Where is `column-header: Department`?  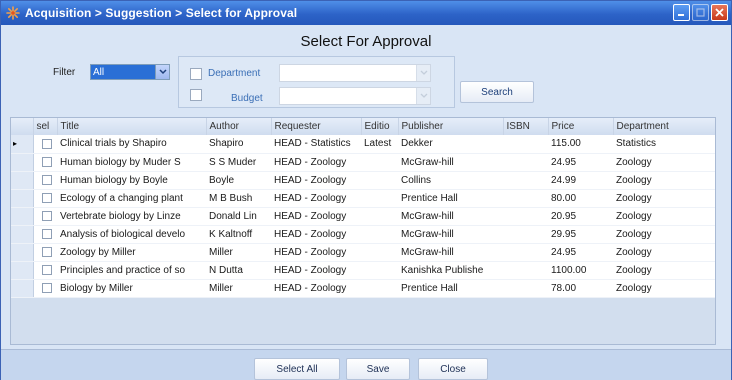
column-header: Department is located at coordinates (664, 126).